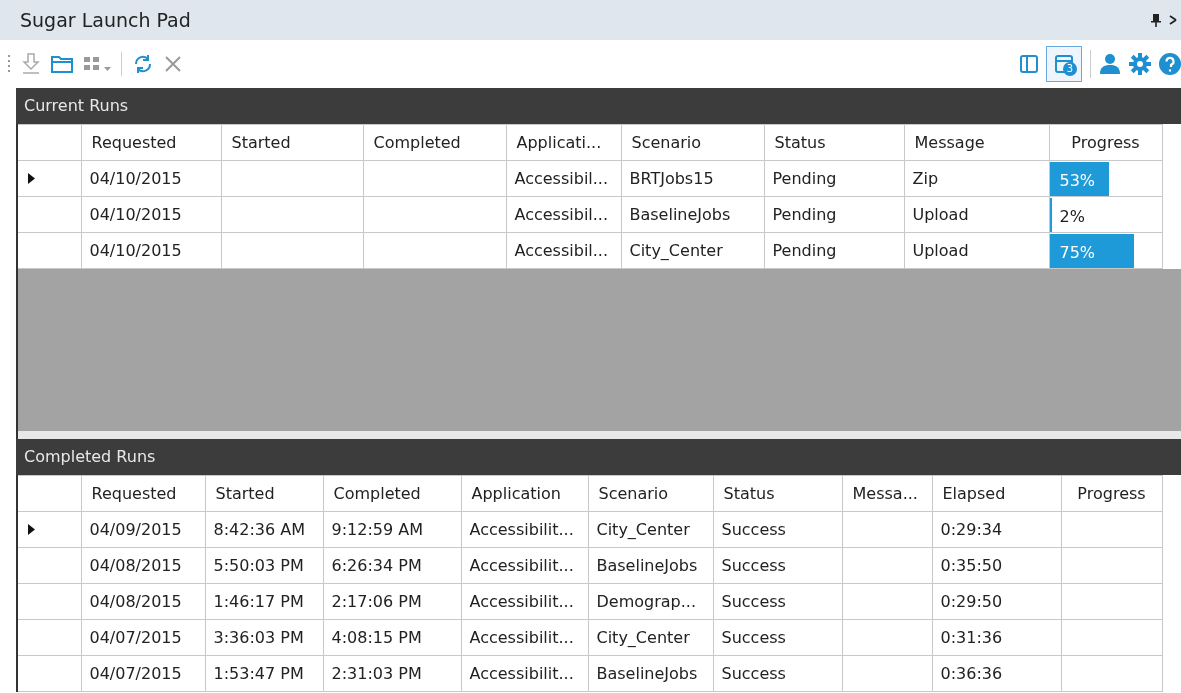  What do you see at coordinates (1170, 64) in the screenshot?
I see `help-icon` at bounding box center [1170, 64].